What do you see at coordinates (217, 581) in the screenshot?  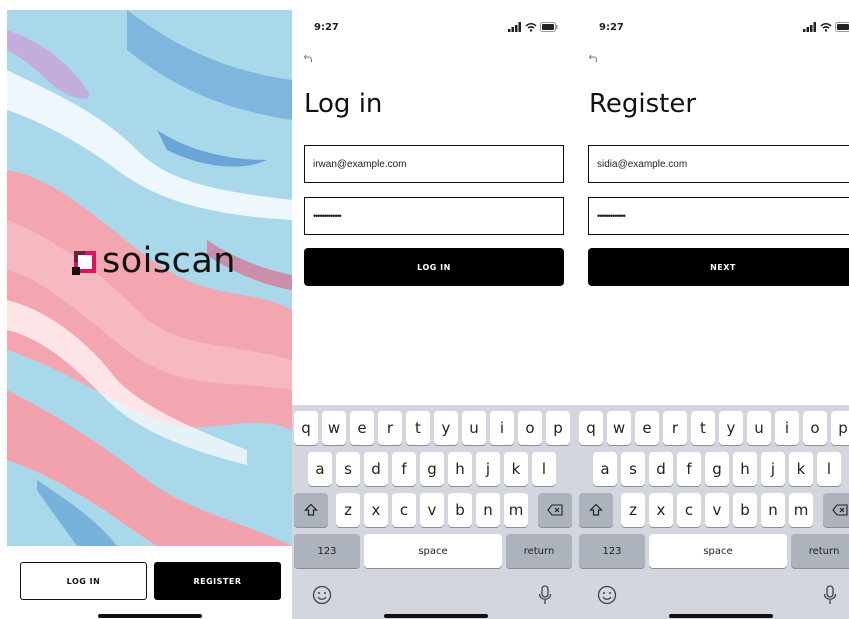 I see `splash-register-button: REGISTER` at bounding box center [217, 581].